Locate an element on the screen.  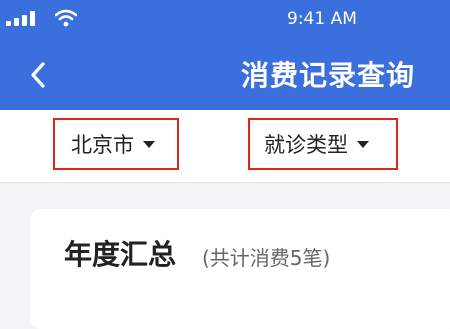
visit-type-filter-dropdown: 就诊类型 is located at coordinates (323, 144).